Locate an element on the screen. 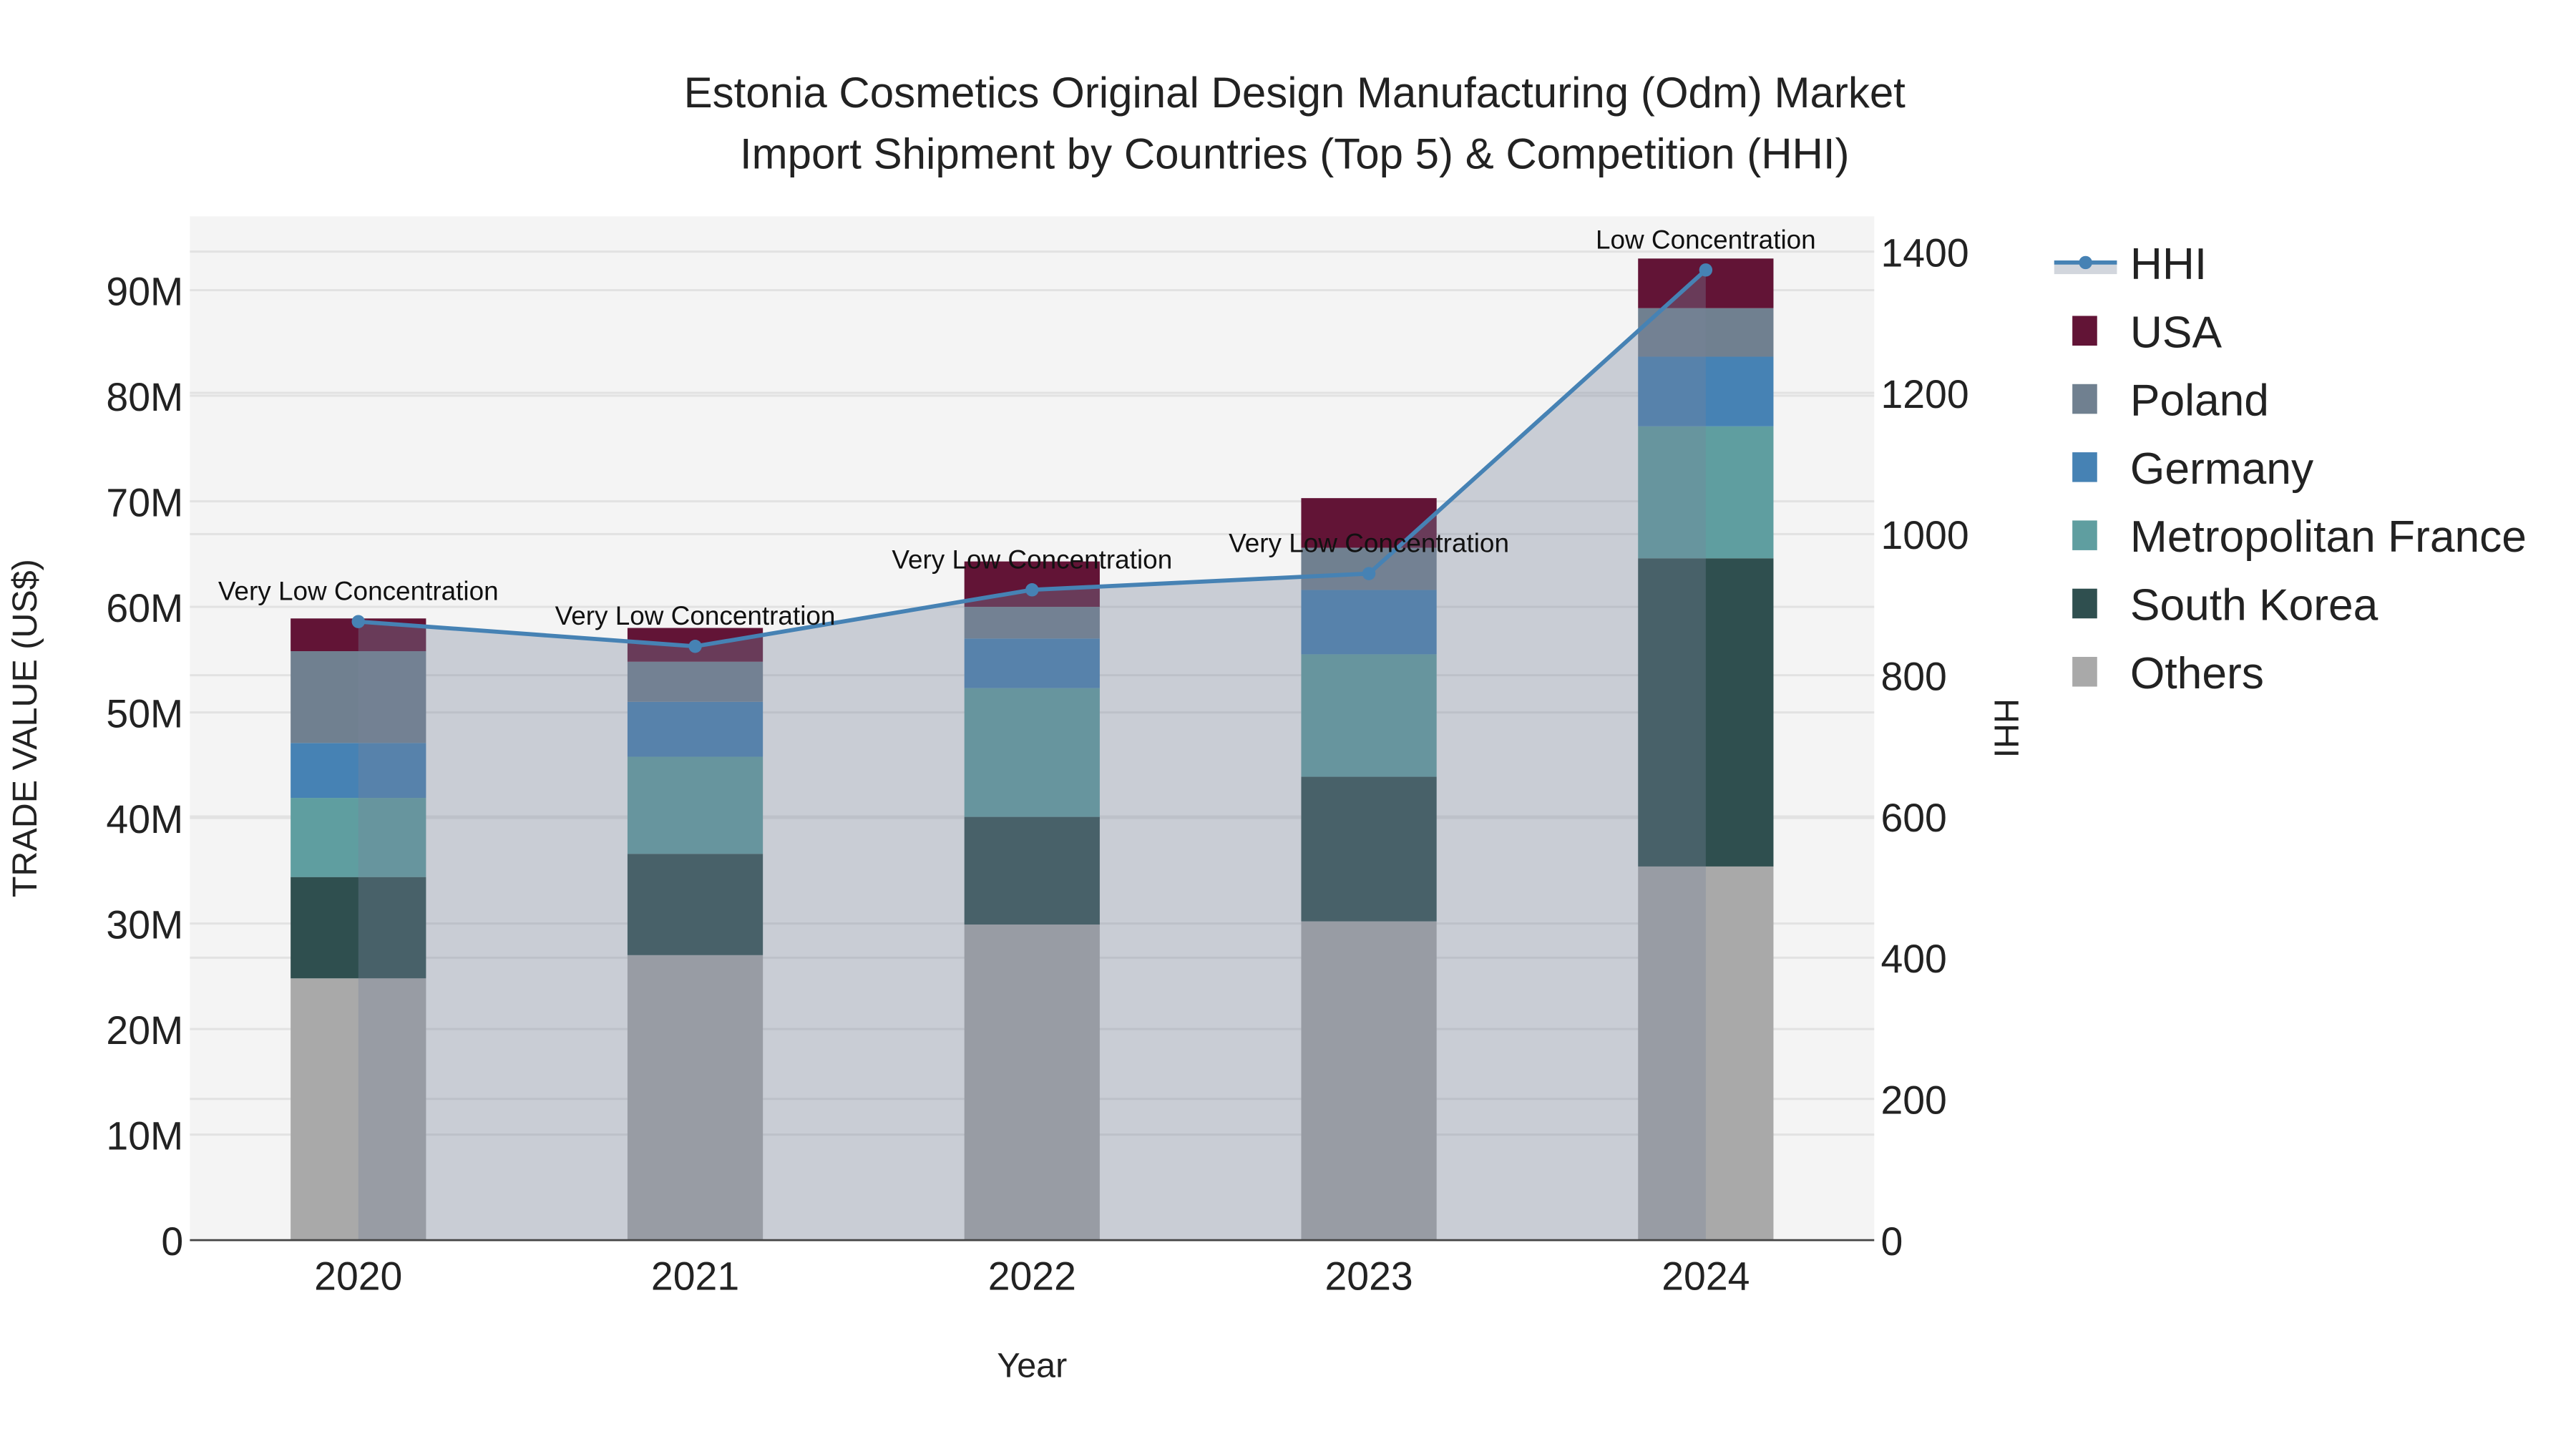  legend-item-metropolitan-france: Metropolitan France is located at coordinates (2299, 537).